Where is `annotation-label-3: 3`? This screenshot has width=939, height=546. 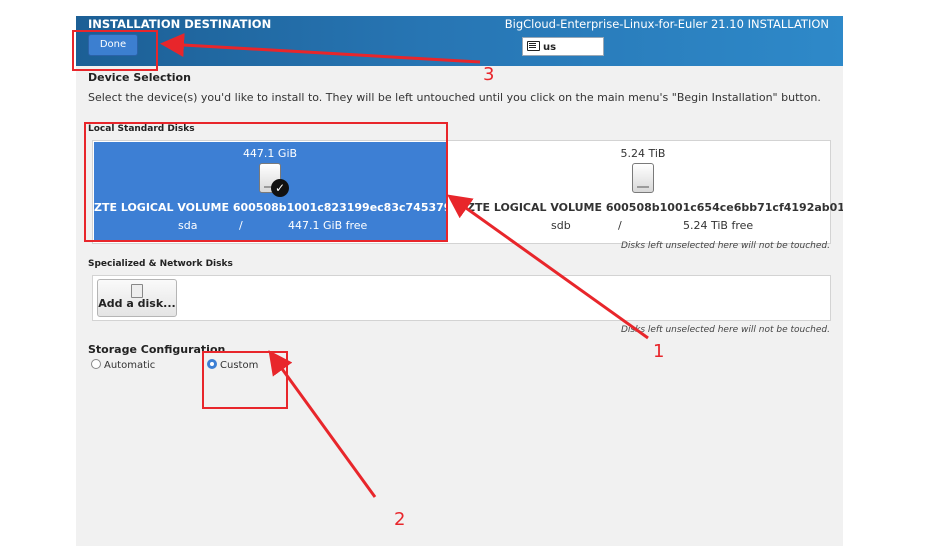 annotation-label-3: 3 is located at coordinates (489, 74).